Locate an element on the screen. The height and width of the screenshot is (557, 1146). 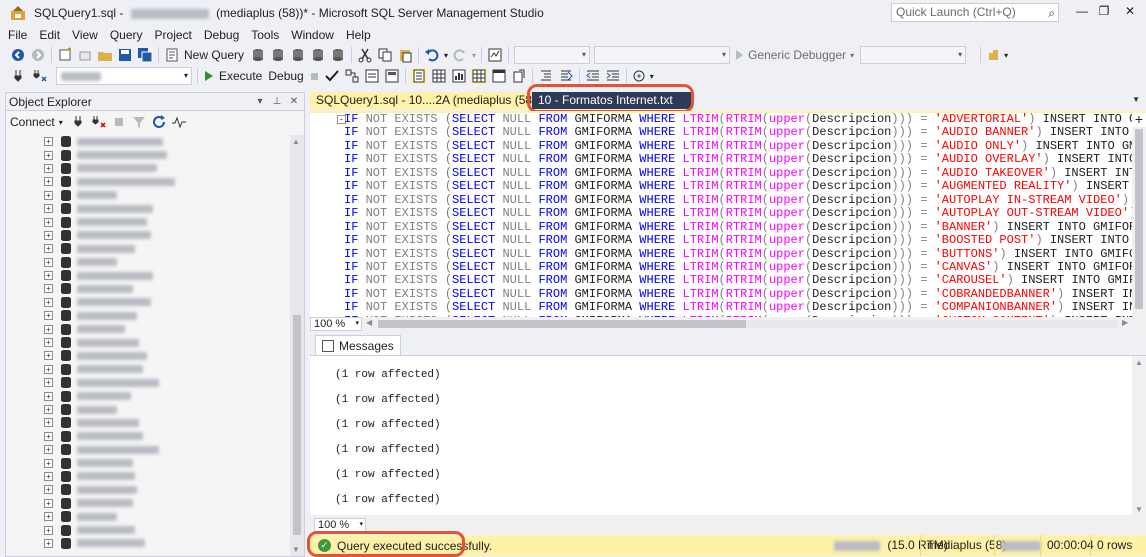
object-explorer-scrollbar: ▲ ▼ is located at coordinates (297, 345).